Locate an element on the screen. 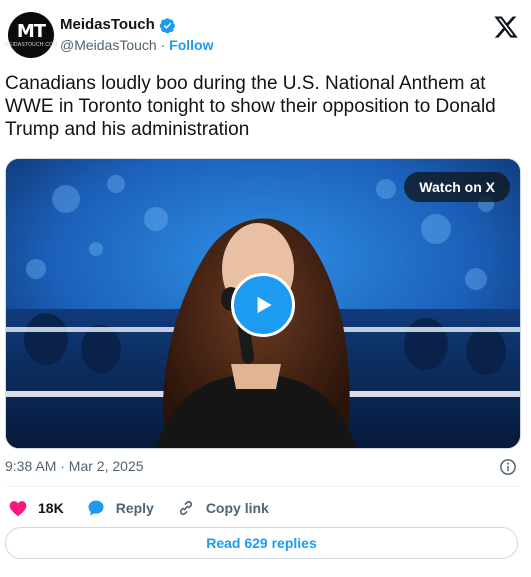 The height and width of the screenshot is (577, 531). play-button is located at coordinates (263, 305).